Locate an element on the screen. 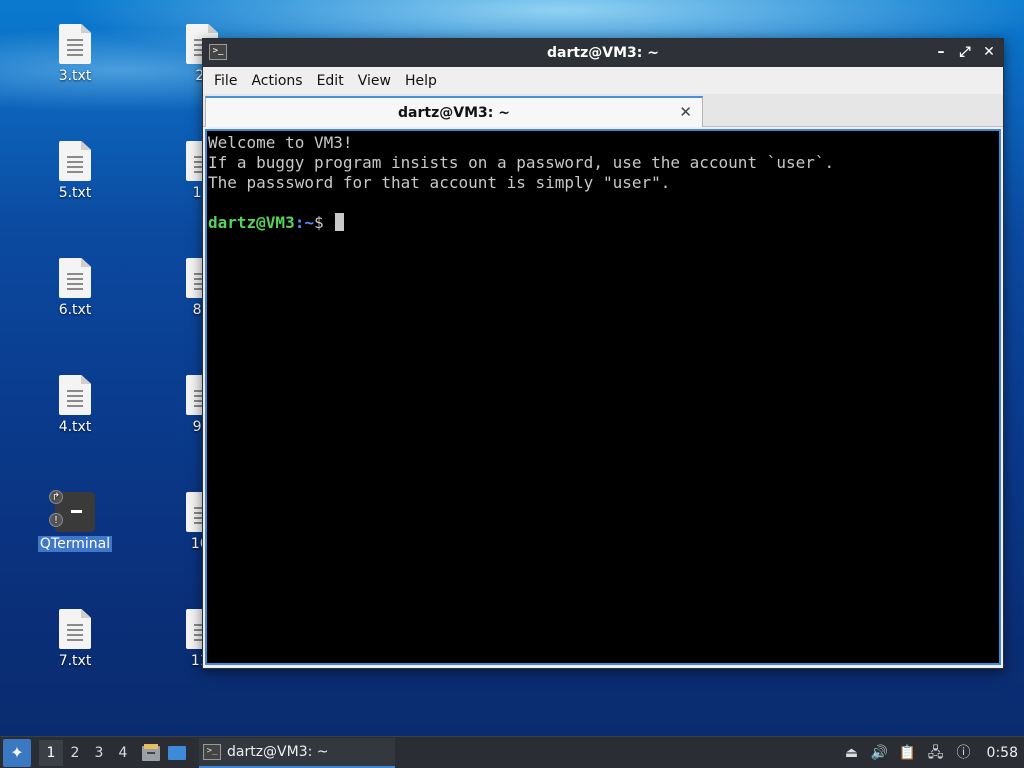  desktop-icon-label: QTerminal is located at coordinates (75, 544).